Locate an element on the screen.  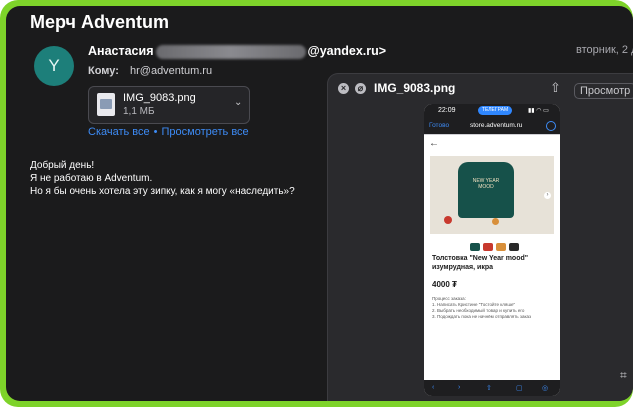
attachment-links: Скачать все • Просмотреть все is located at coordinates (168, 132).